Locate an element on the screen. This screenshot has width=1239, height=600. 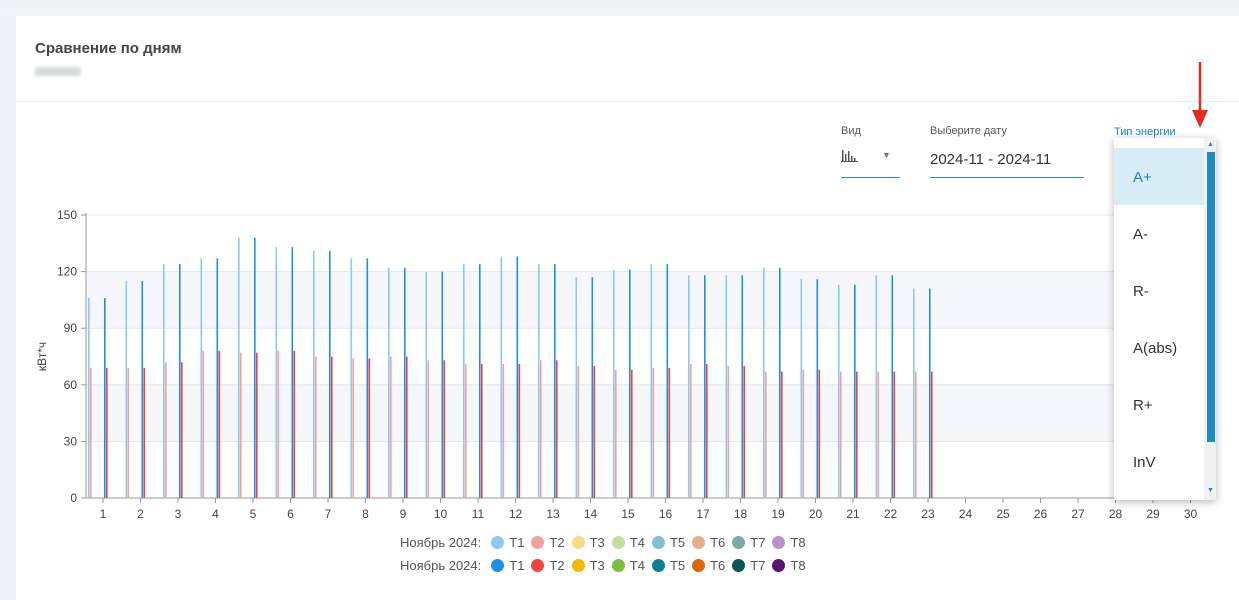
x-tick-label: 21 is located at coordinates (853, 514).